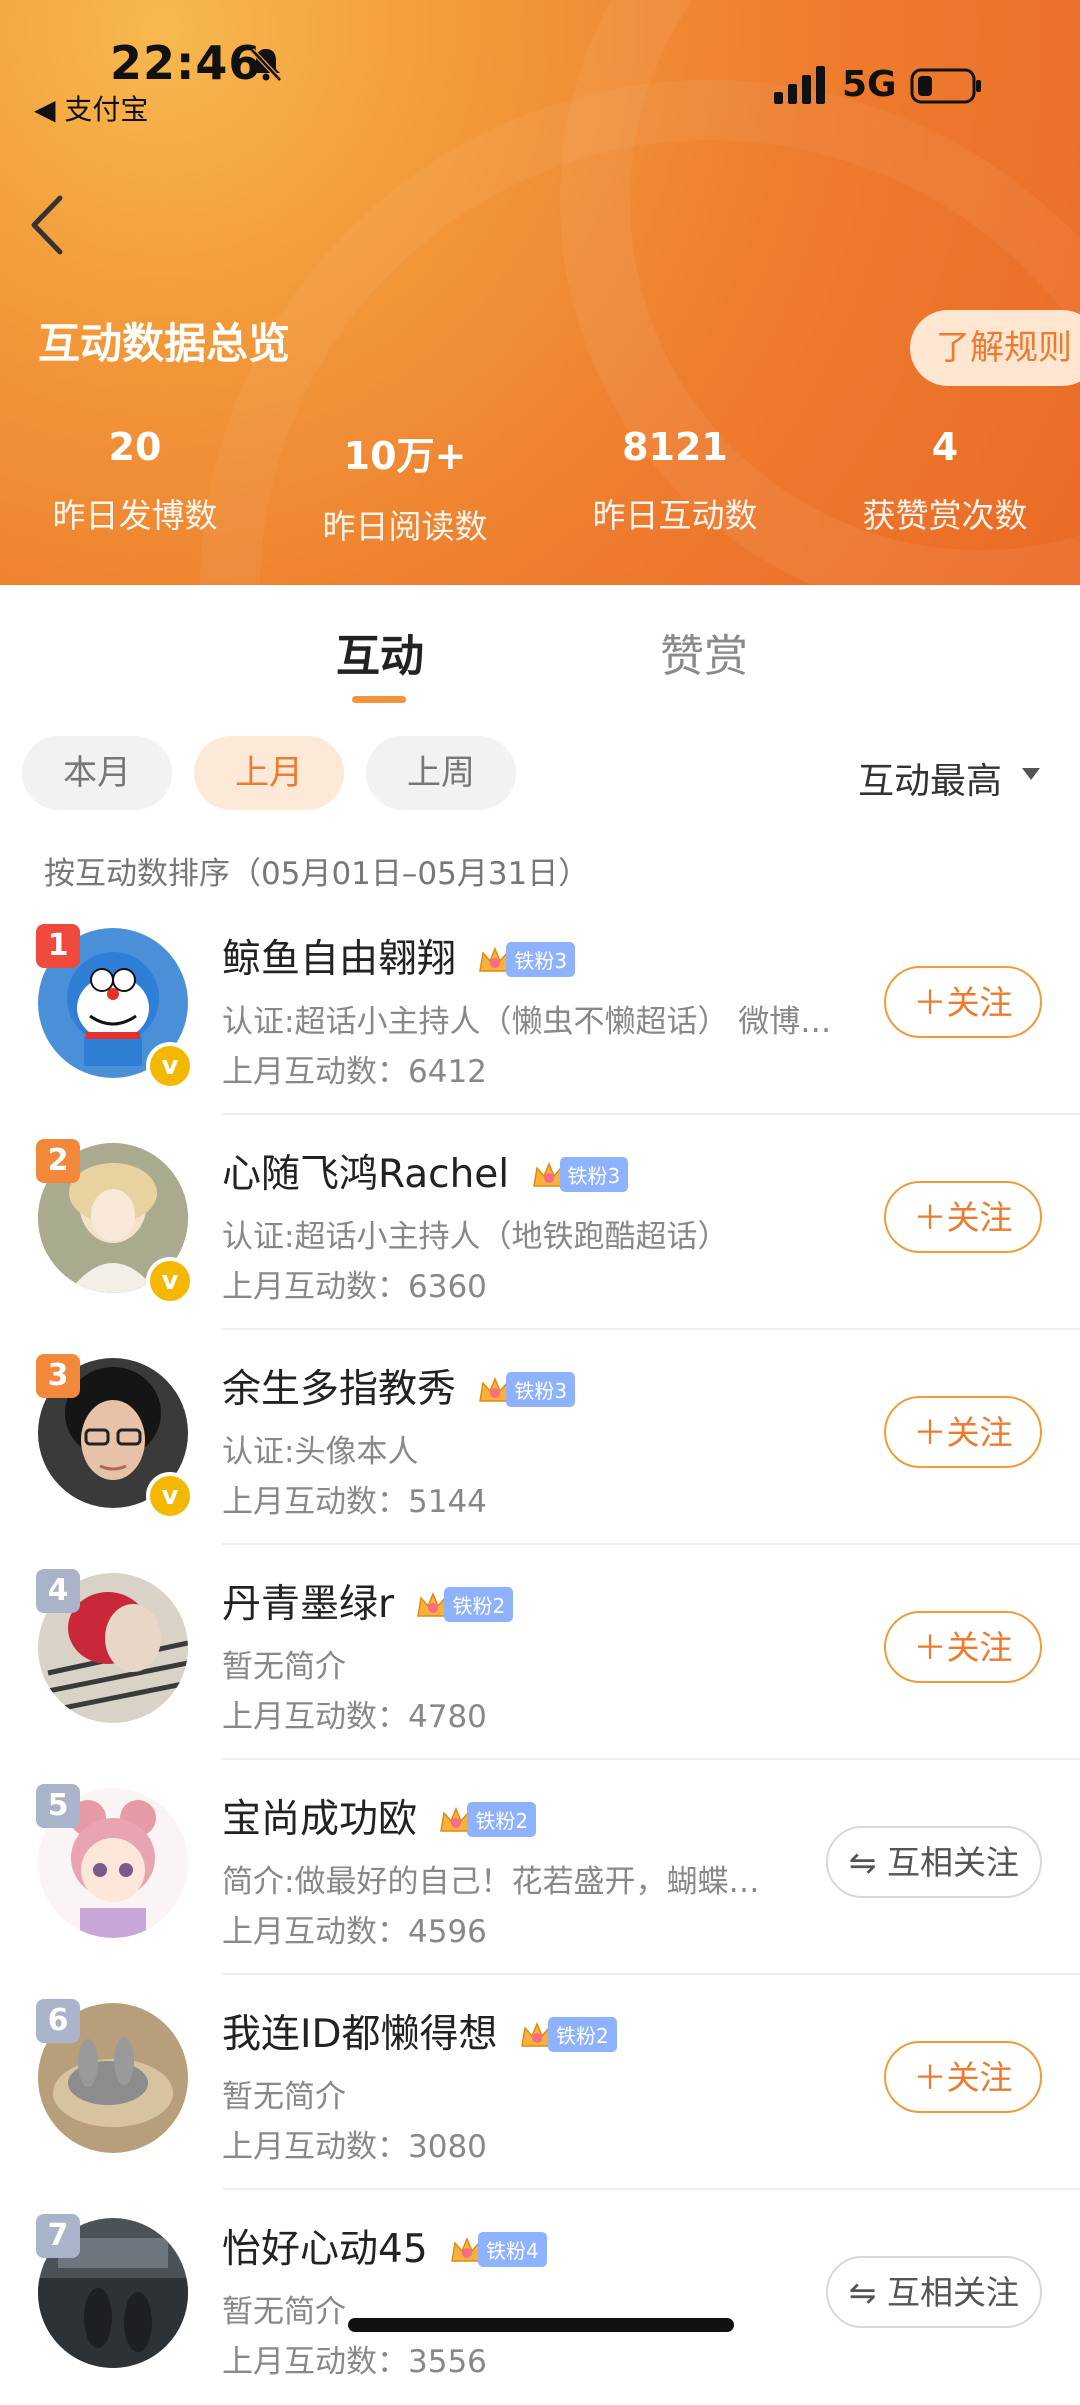 Image resolution: width=1080 pixels, height=2405 pixels. What do you see at coordinates (339, 959) in the screenshot?
I see `user-name-text: 鲸鱼自由翱翔` at bounding box center [339, 959].